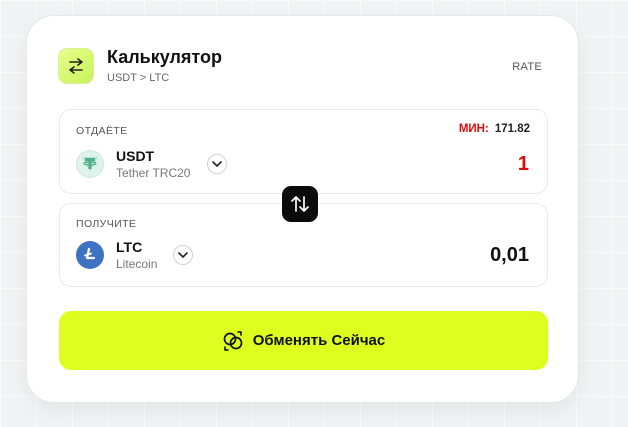 The width and height of the screenshot is (628, 427). What do you see at coordinates (523, 164) in the screenshot?
I see `give-amount-input: 1` at bounding box center [523, 164].